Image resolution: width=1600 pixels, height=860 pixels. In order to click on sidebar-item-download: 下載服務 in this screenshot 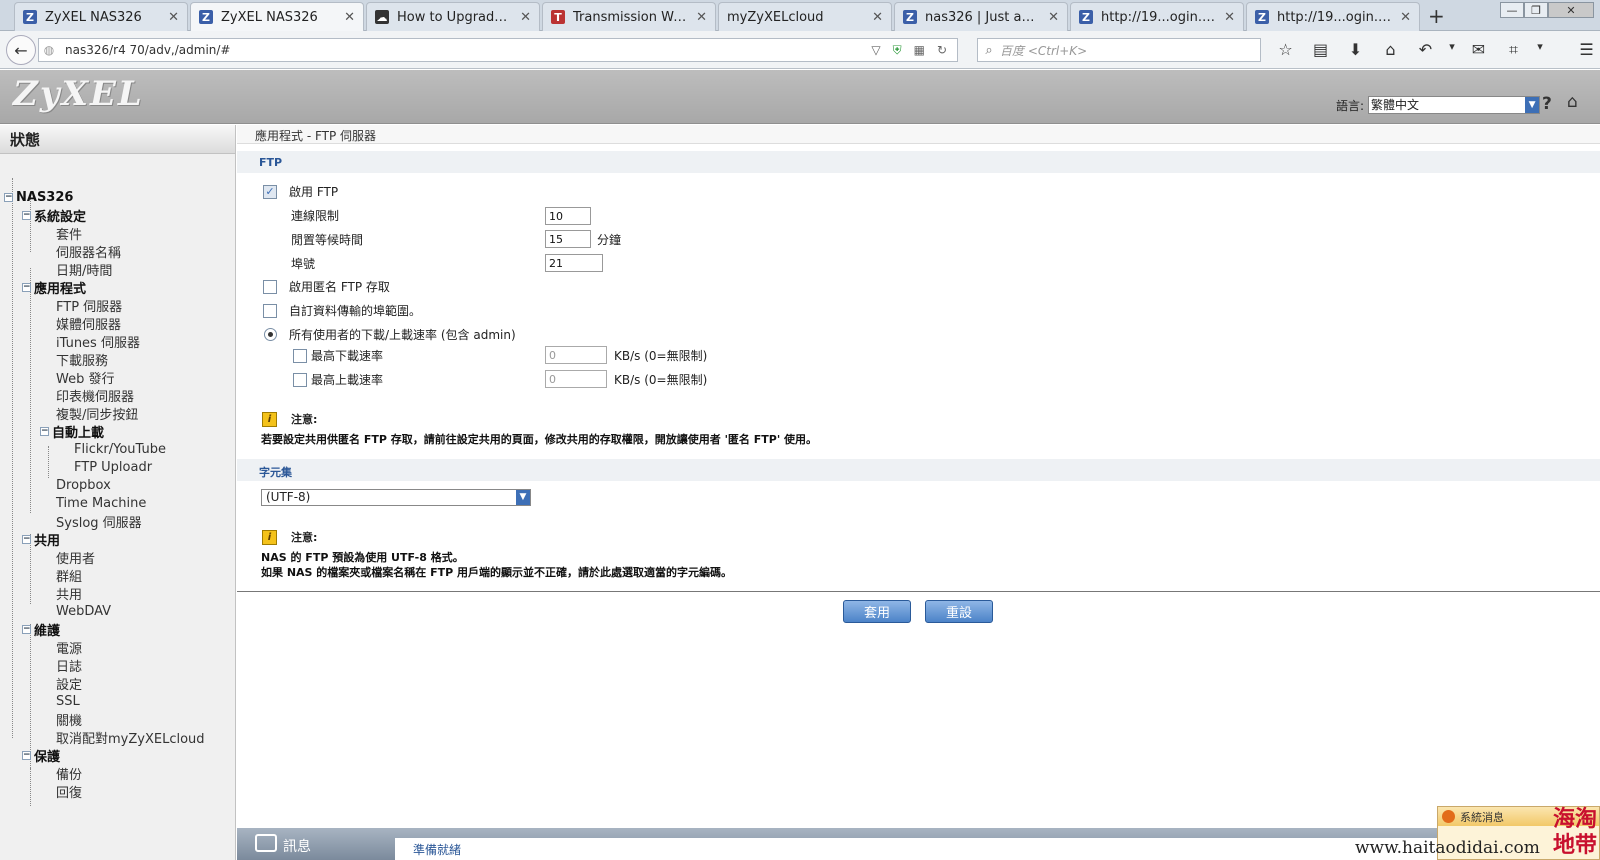, I will do `click(82, 359)`.